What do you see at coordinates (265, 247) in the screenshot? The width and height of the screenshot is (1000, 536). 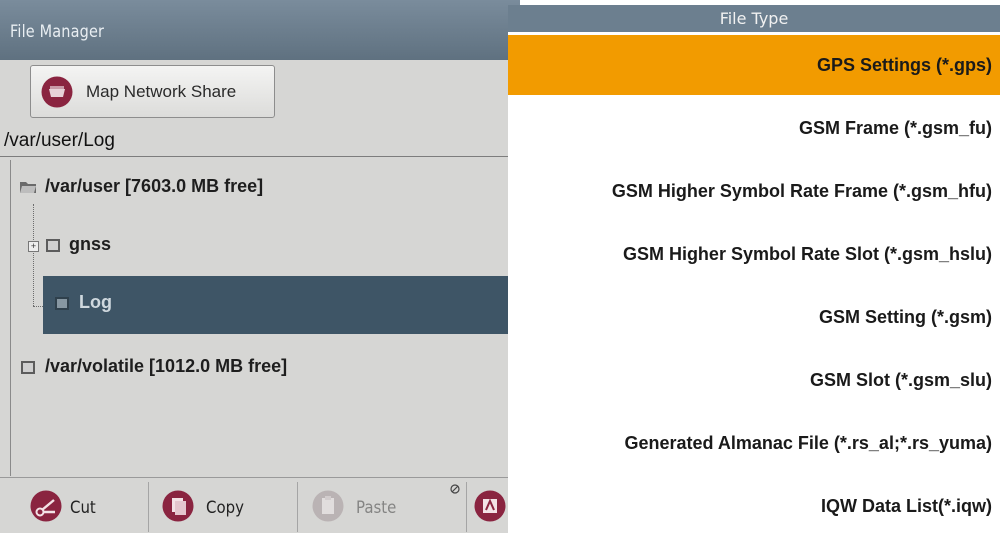 I see `tree-item-gnss: + gnss` at bounding box center [265, 247].